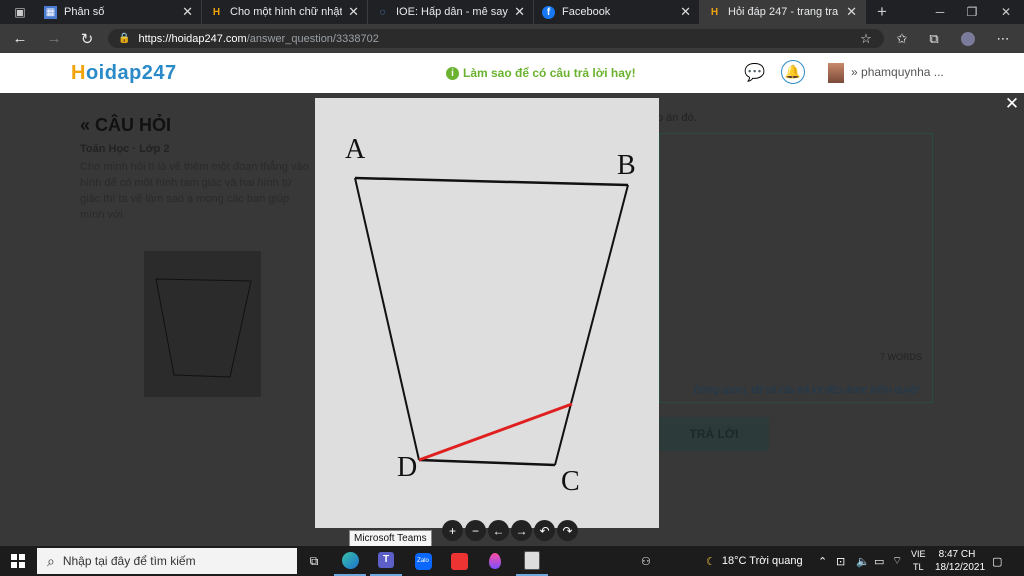 This screenshot has width=1024, height=576. I want to click on tab-label: IOE: Hấp dẫn - mê say - thấy, so click(452, 12).